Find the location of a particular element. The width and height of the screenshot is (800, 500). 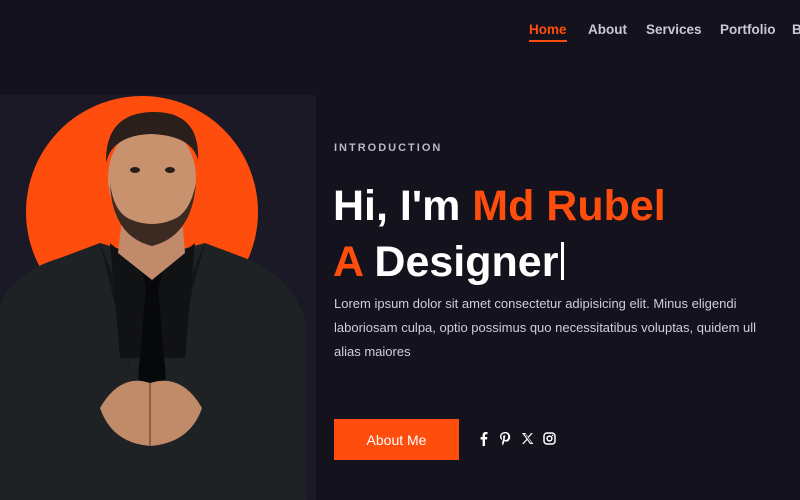

role-text: Designer is located at coordinates (460, 262).